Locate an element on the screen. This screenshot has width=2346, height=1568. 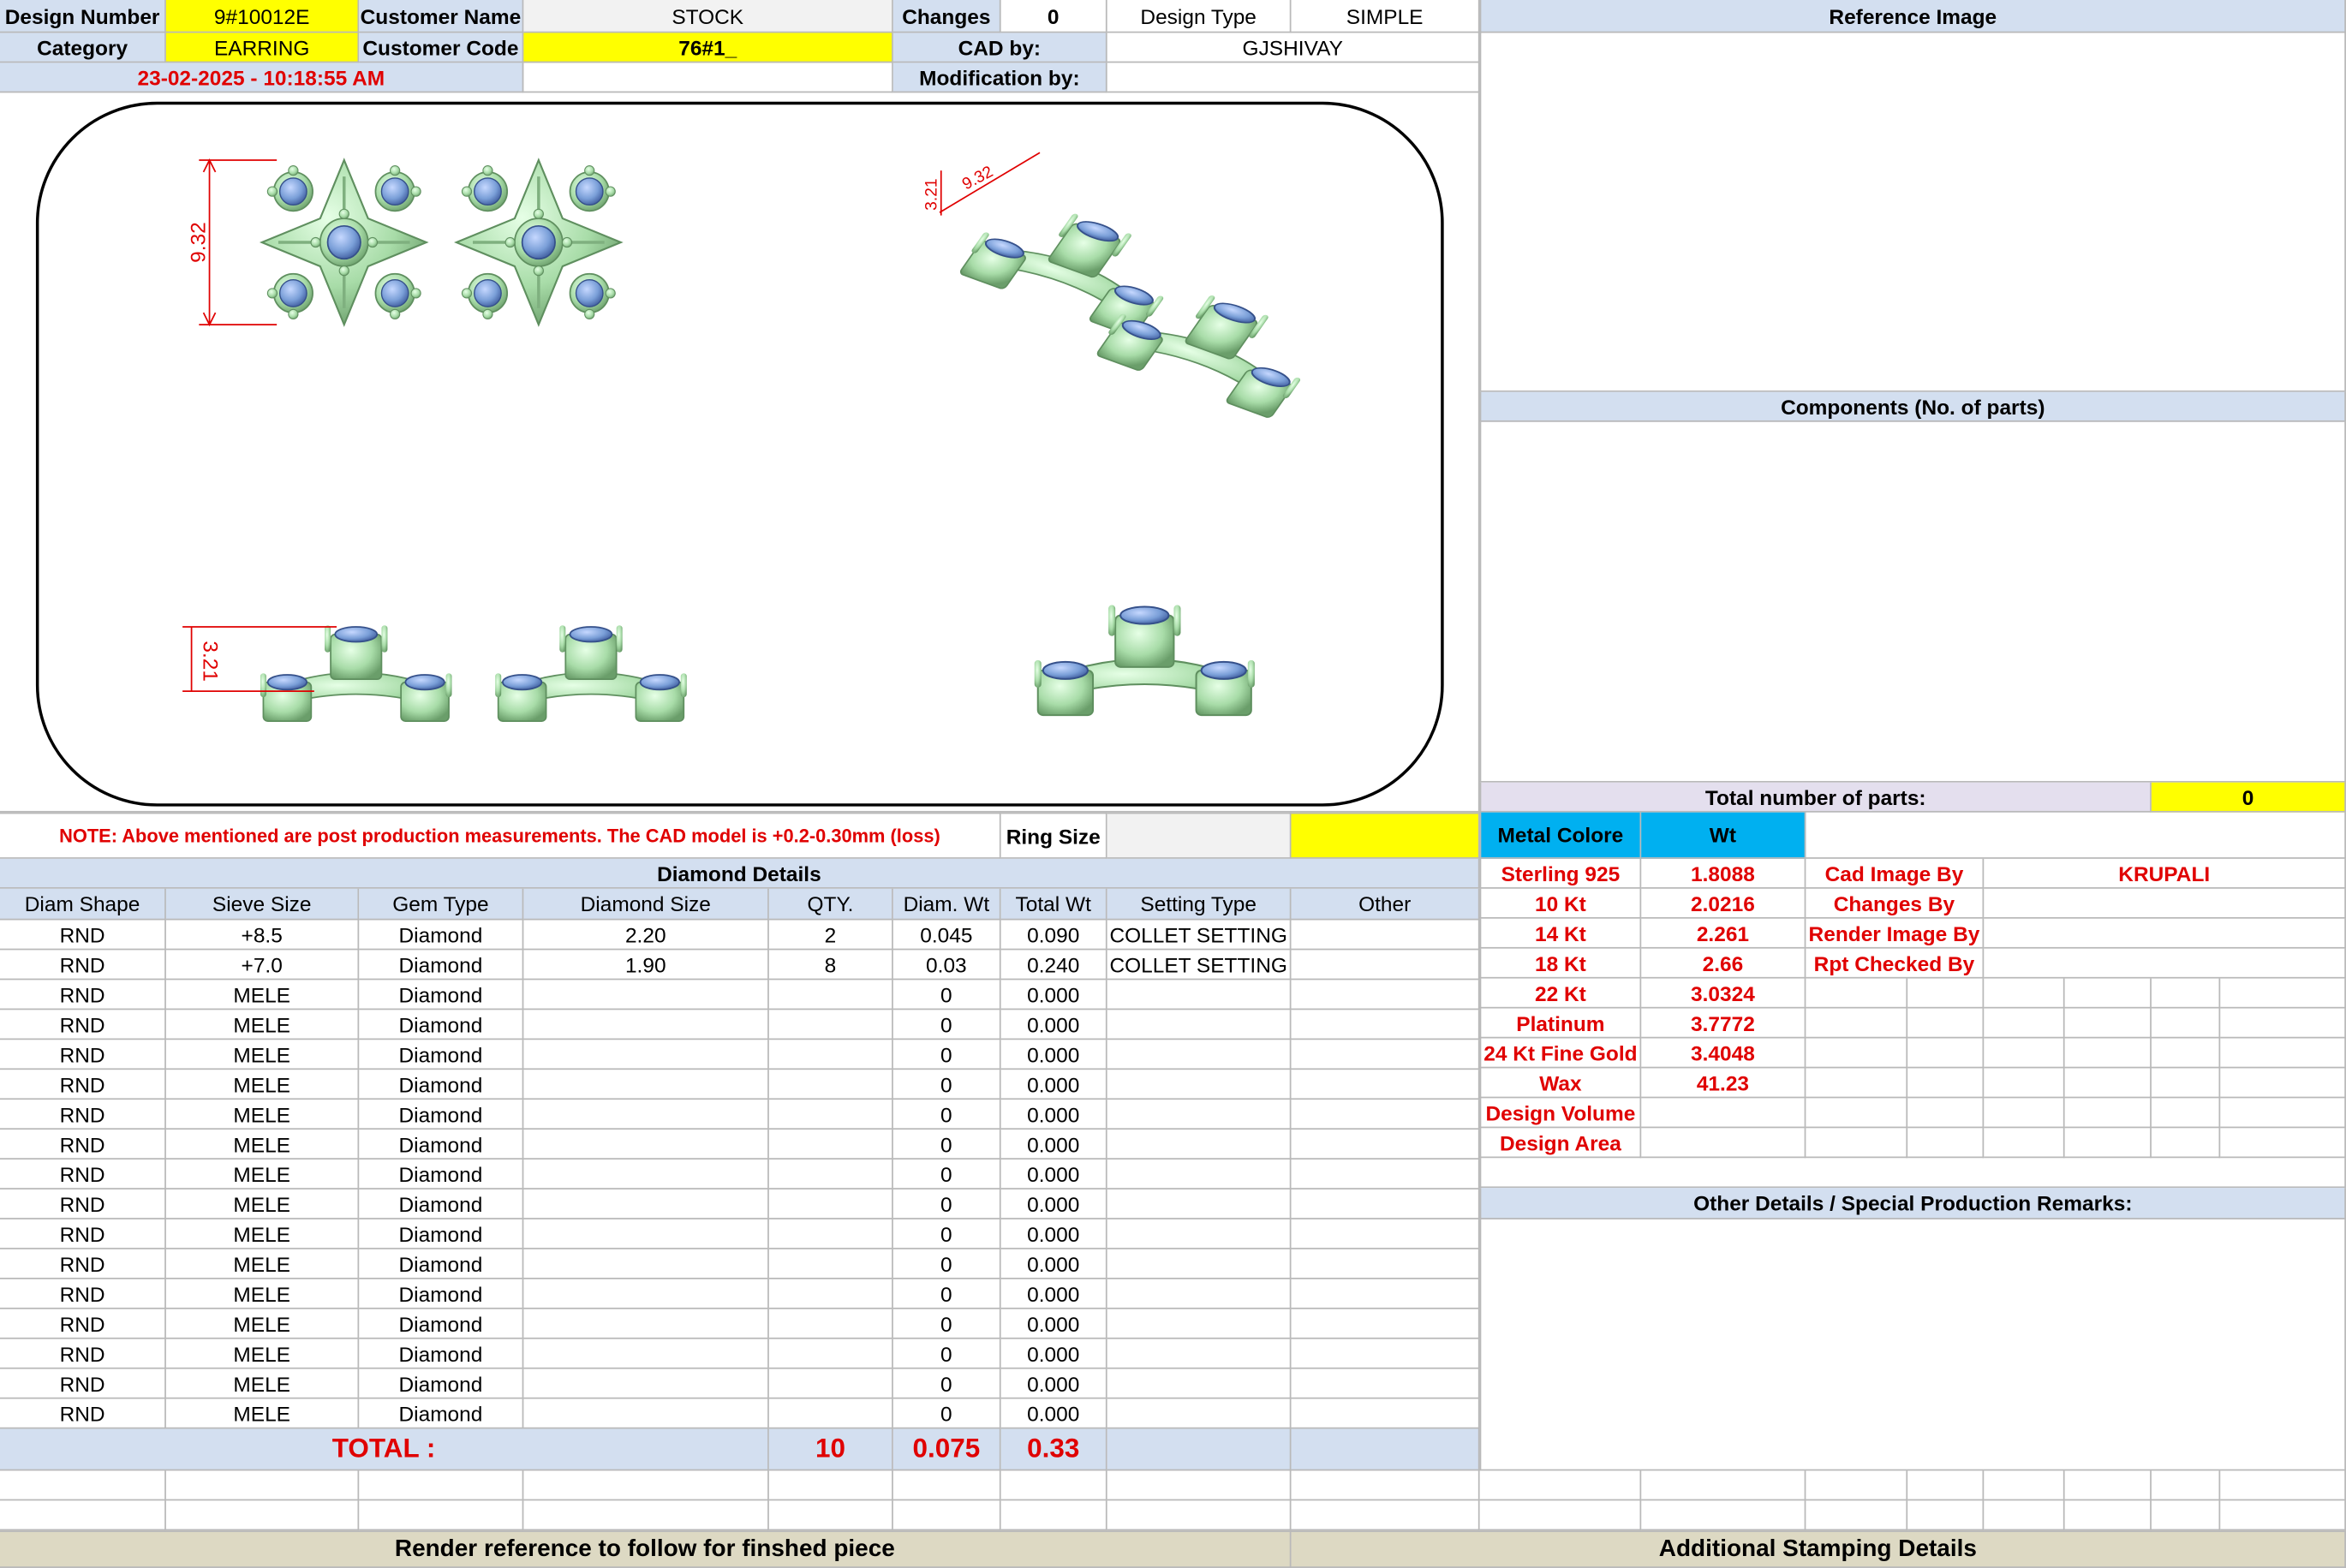
cell-diam-wt: 0.03 is located at coordinates (947, 966).